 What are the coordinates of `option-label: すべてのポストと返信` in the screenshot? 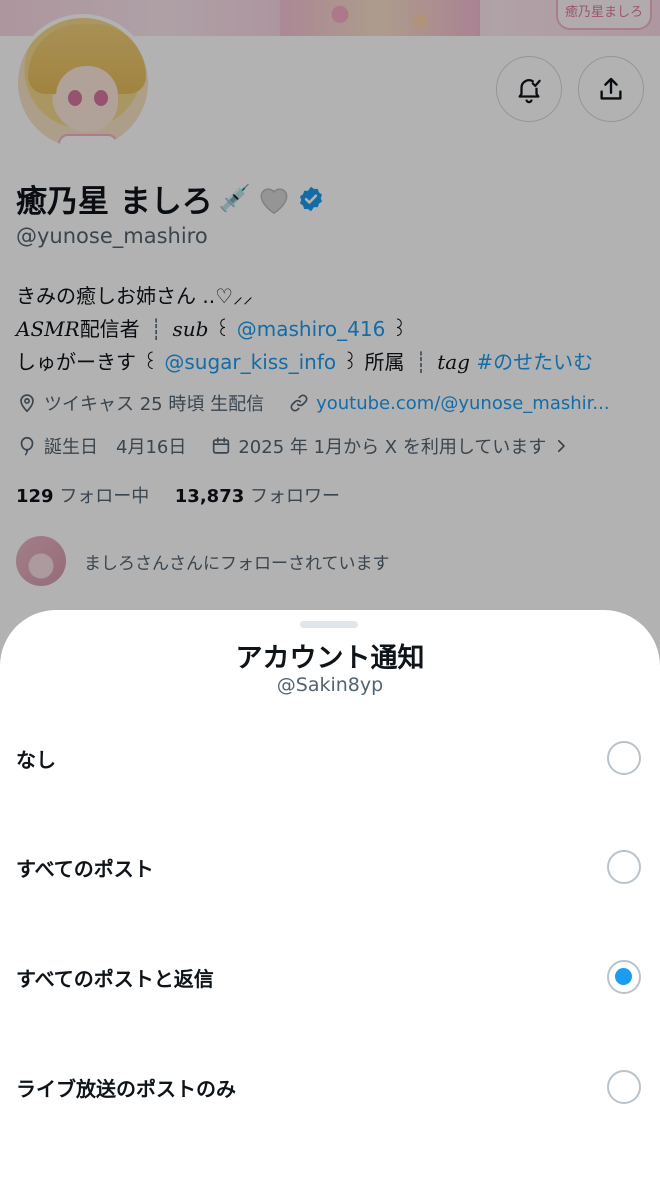 It's located at (115, 978).